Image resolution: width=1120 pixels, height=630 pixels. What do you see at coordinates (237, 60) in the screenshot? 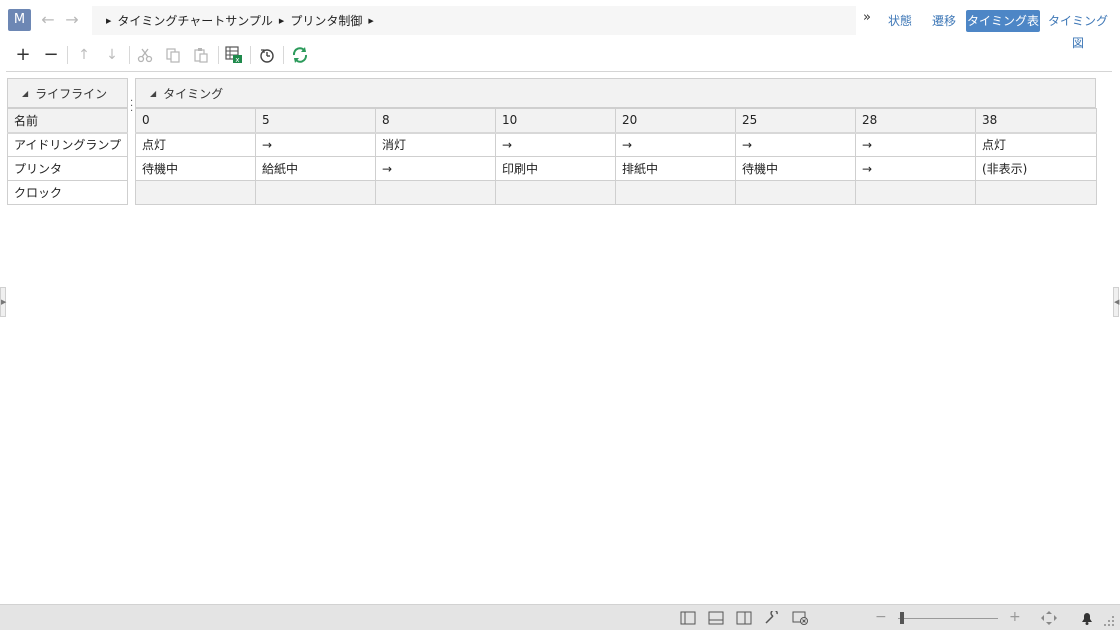
I see `svg-text: x` at bounding box center [237, 60].